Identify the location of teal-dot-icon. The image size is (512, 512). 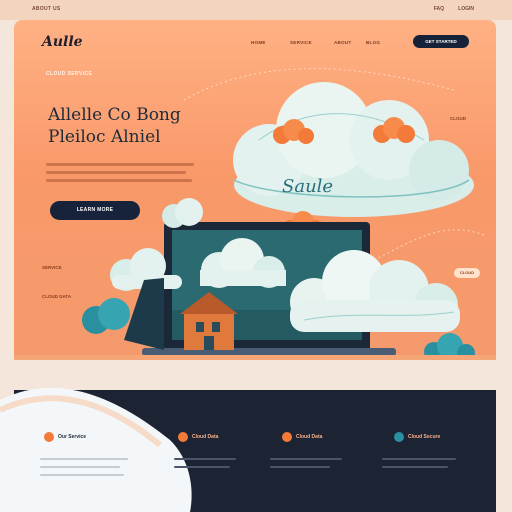
(399, 437).